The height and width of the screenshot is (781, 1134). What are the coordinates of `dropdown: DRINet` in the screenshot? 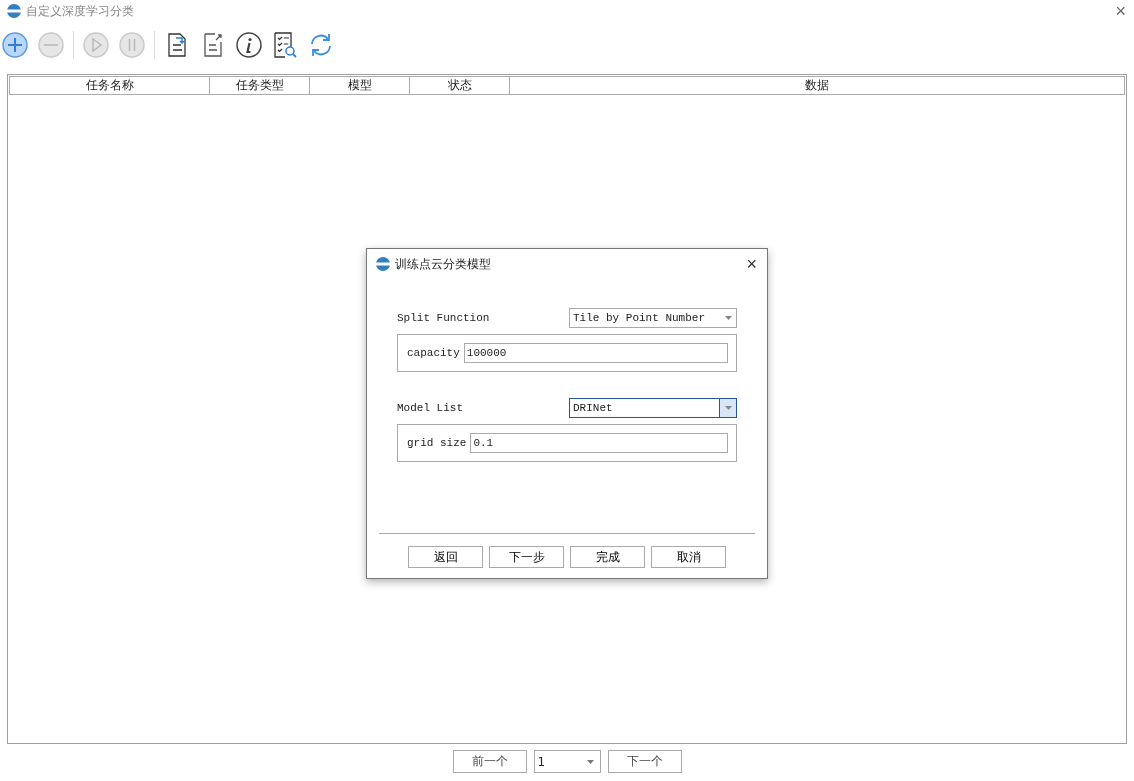 It's located at (653, 408).